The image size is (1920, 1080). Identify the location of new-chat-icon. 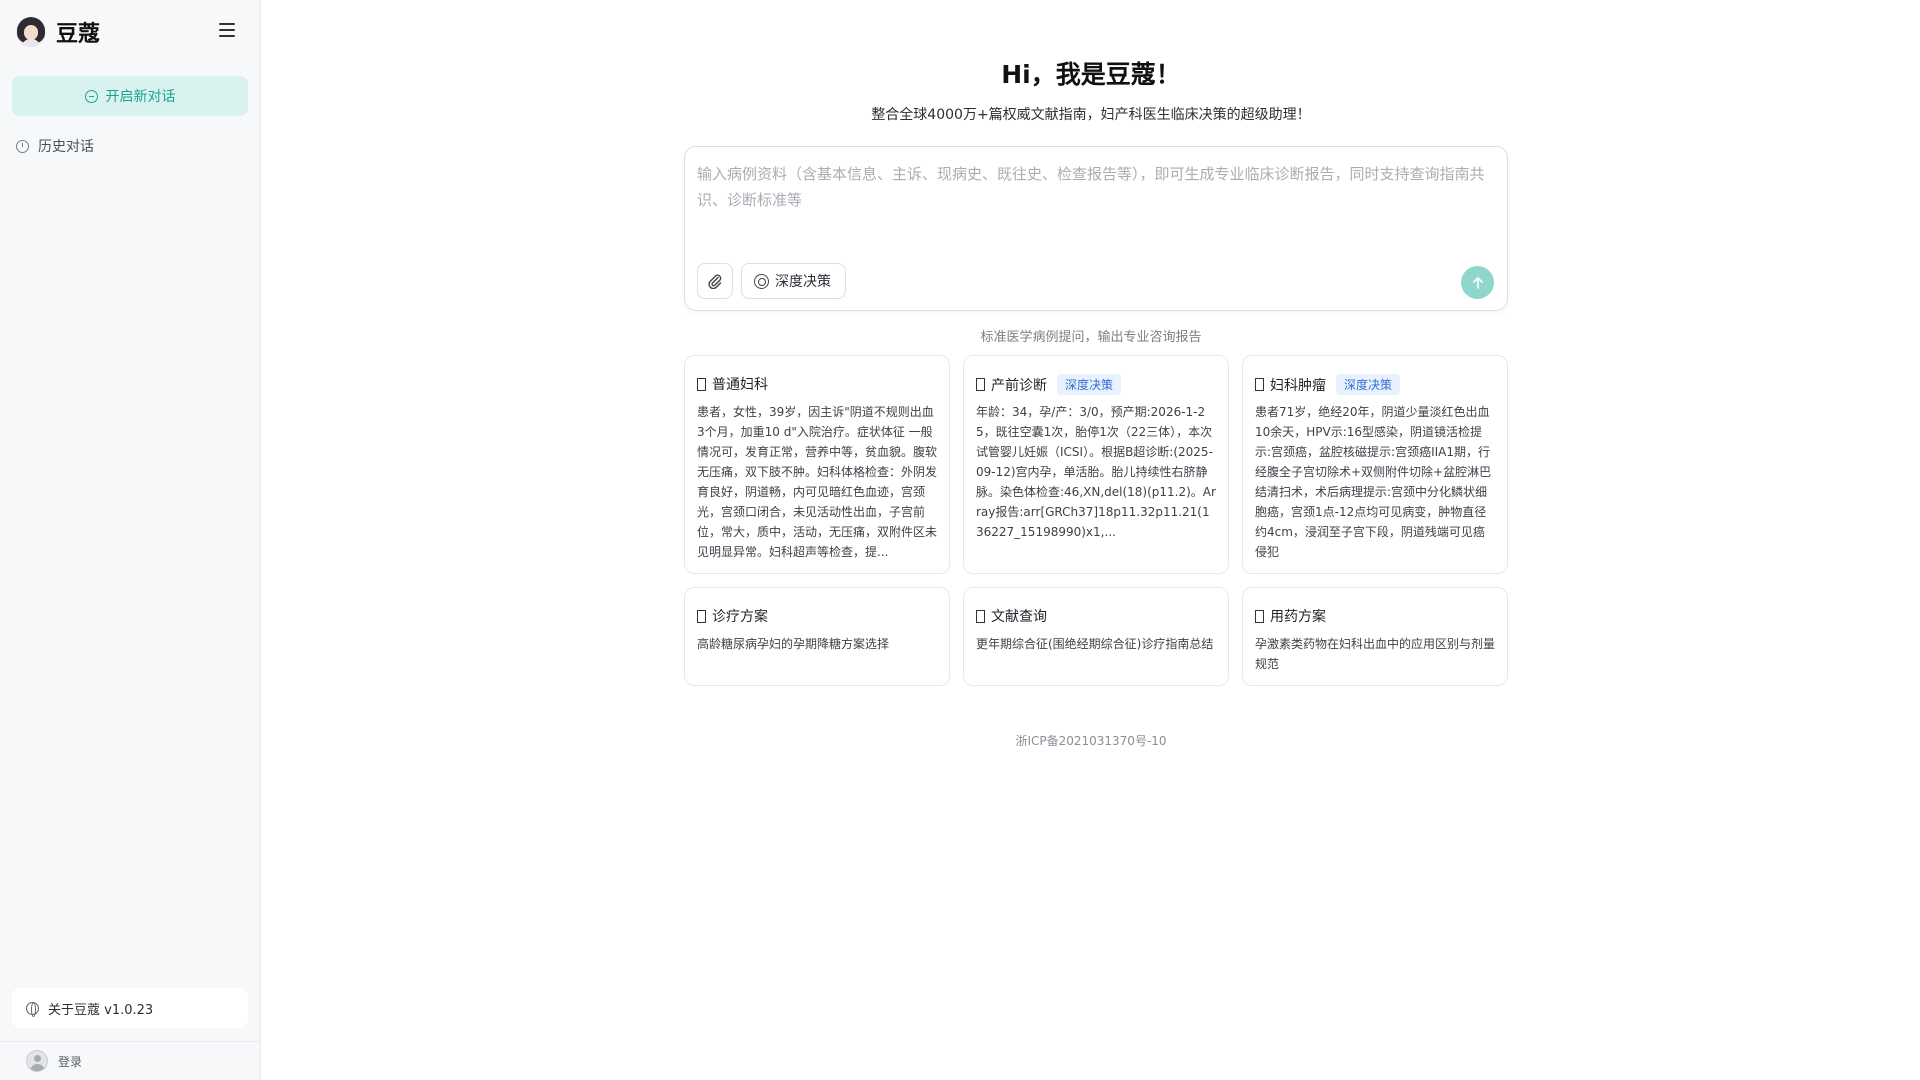
(91, 96).